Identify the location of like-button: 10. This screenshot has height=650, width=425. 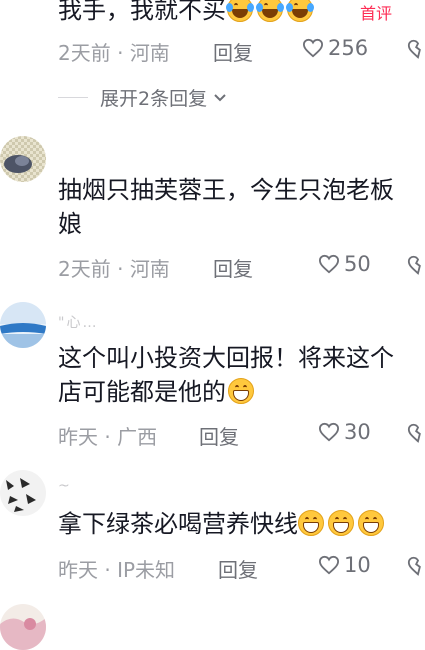
(344, 565).